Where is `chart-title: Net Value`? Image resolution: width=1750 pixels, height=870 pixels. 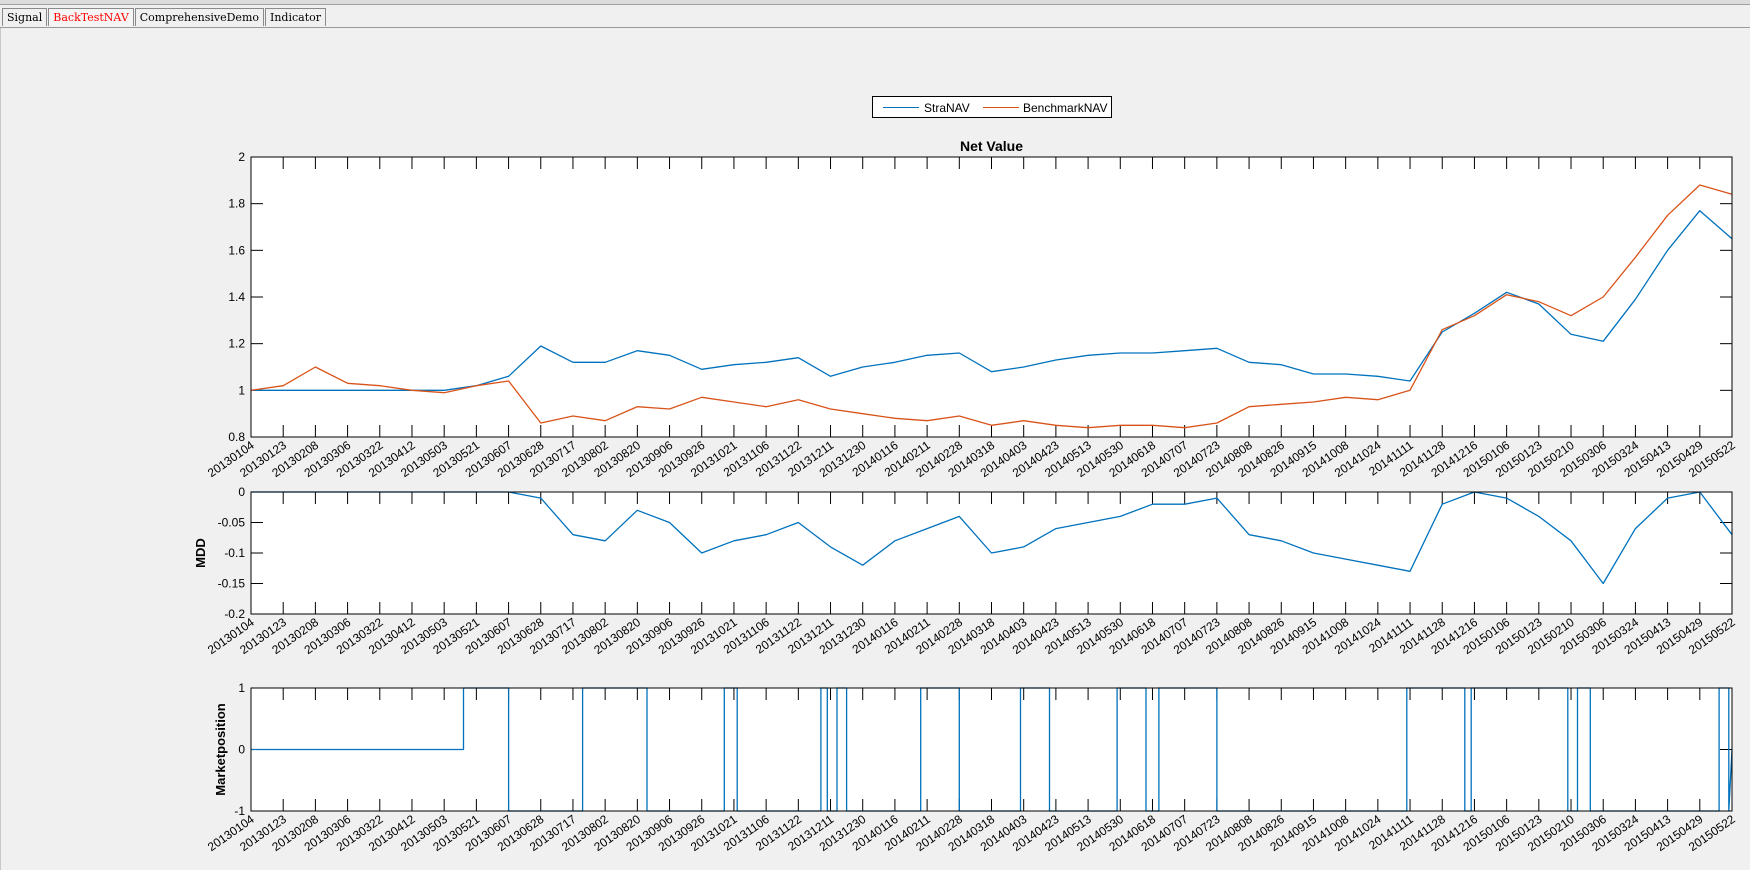 chart-title: Net Value is located at coordinates (991, 146).